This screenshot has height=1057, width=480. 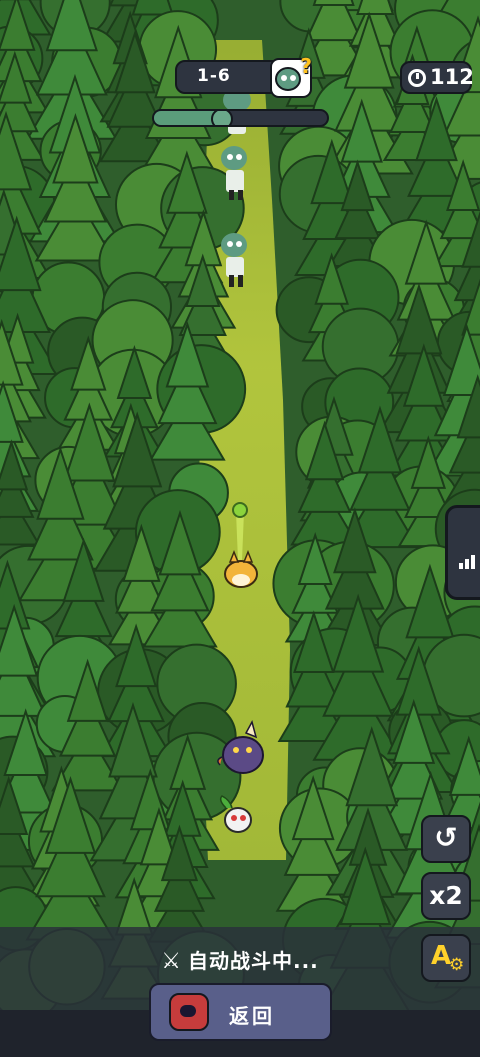 I want to click on restart-button: ↺, so click(x=446, y=839).